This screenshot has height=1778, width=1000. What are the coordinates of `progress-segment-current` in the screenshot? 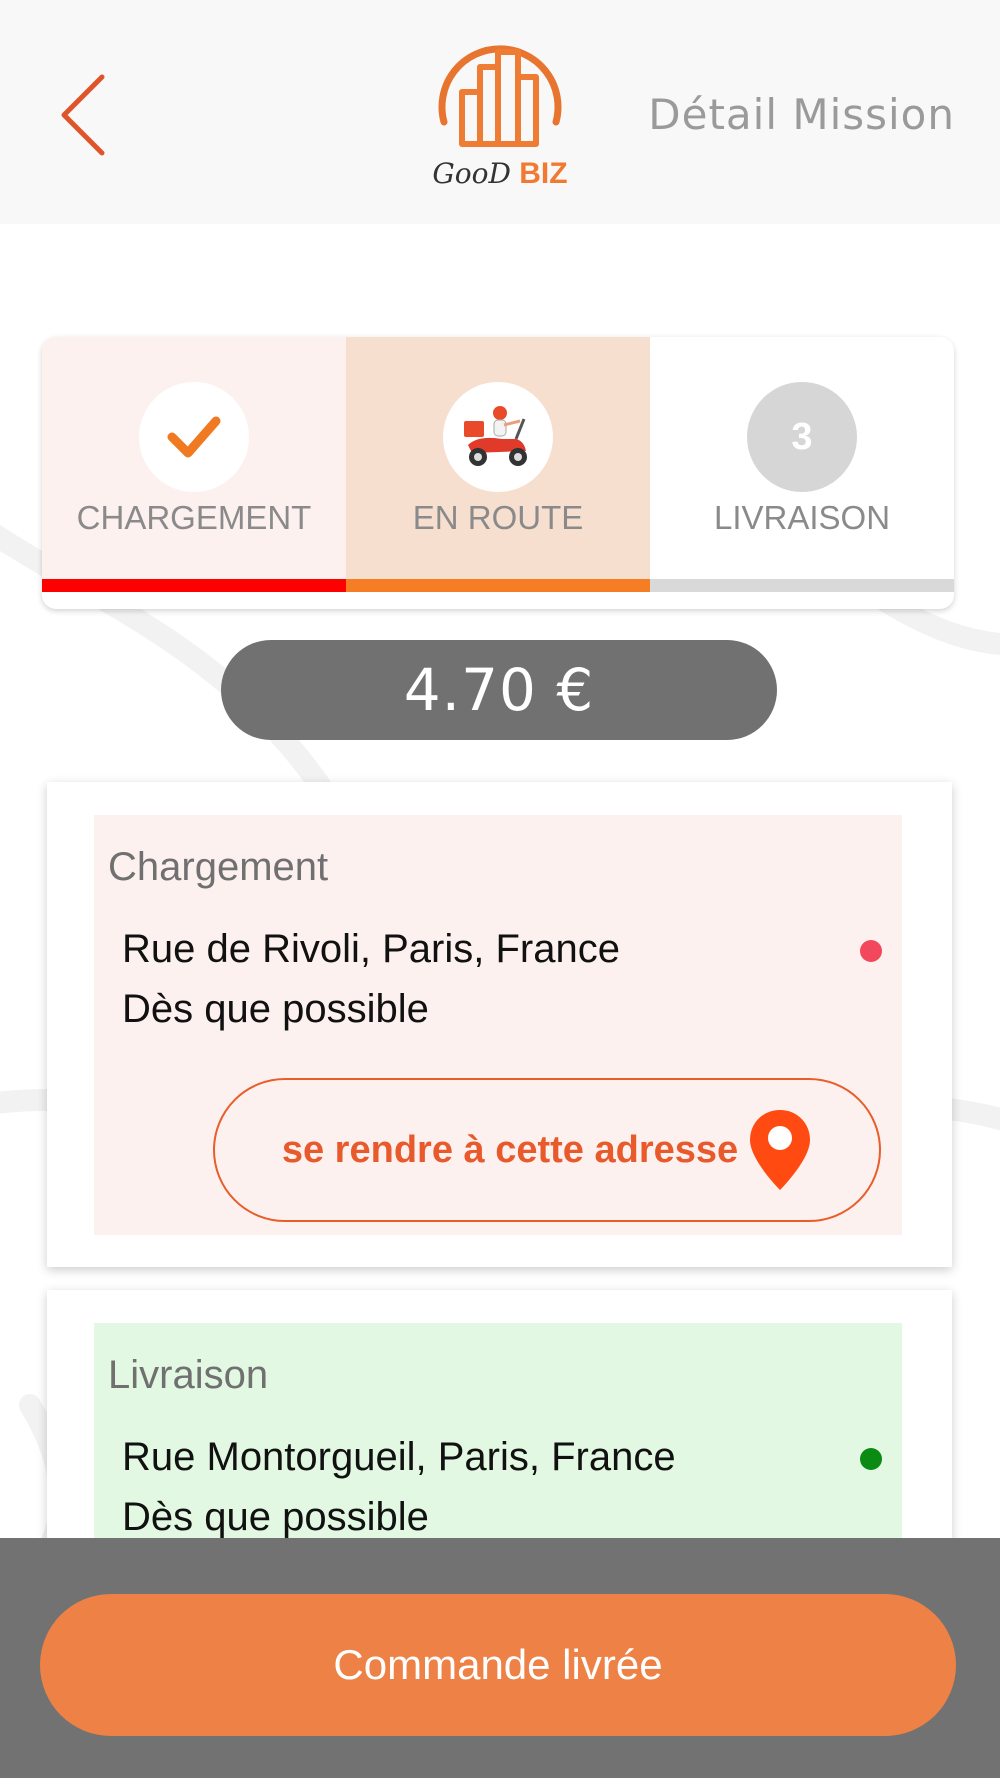 It's located at (498, 585).